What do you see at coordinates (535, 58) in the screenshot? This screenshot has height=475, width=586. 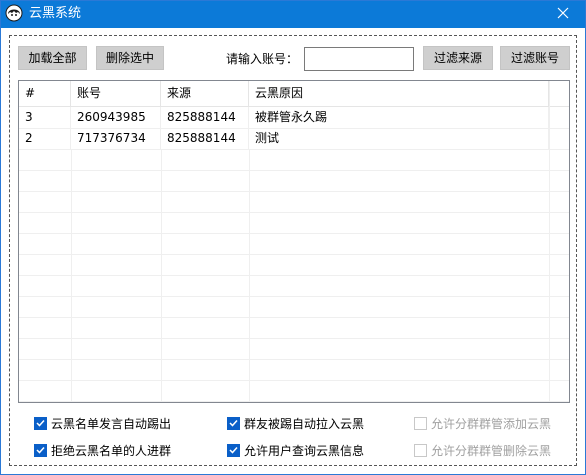 I see `filter-account-button: 过滤账号` at bounding box center [535, 58].